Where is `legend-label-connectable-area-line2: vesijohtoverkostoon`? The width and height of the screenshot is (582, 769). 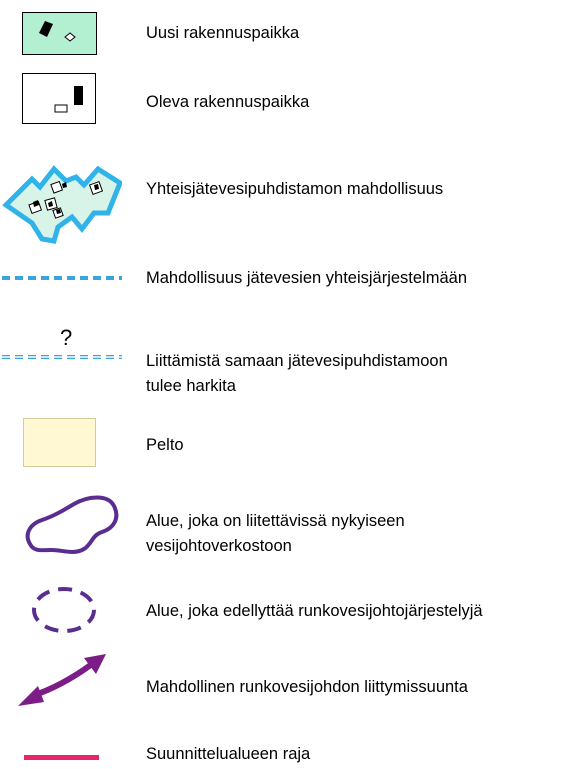
legend-label-connectable-area-line2: vesijohtoverkostoon is located at coordinates (219, 546).